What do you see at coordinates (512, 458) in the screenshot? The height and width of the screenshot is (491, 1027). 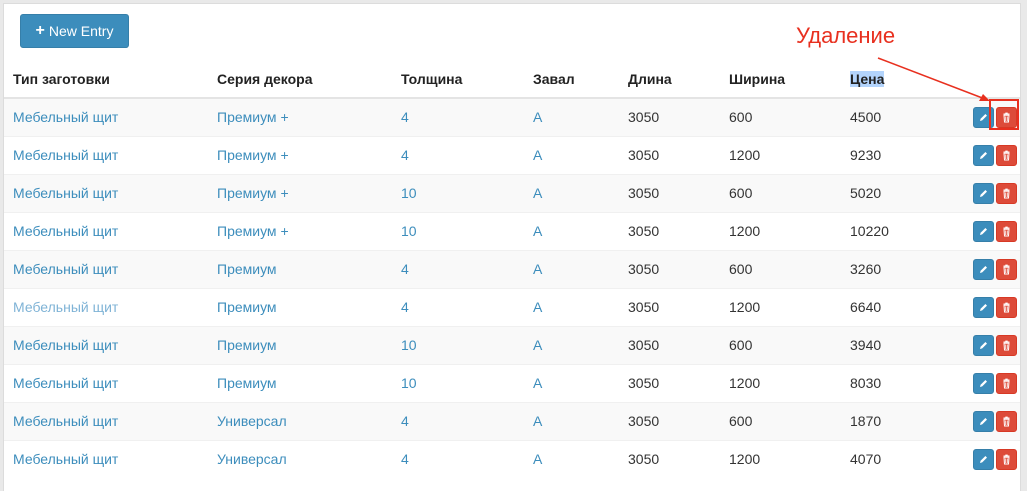 I see `table-row: Мебельный щит Универсал 4 A 3050 1200 4070` at bounding box center [512, 458].